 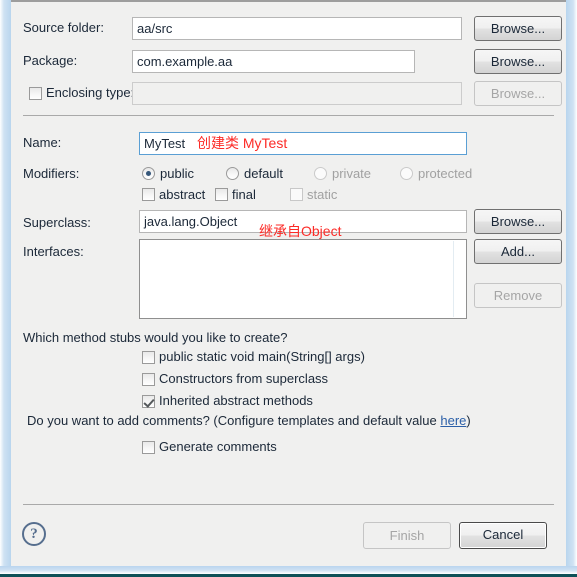 I want to click on source-folder-label: Source folder:, so click(x=63, y=27).